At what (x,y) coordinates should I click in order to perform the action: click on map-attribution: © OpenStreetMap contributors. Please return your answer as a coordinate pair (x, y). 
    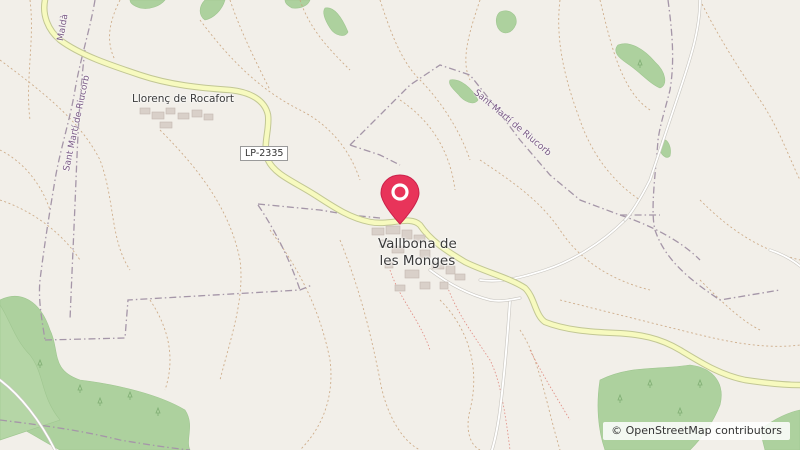
    Looking at the image, I should click on (696, 431).